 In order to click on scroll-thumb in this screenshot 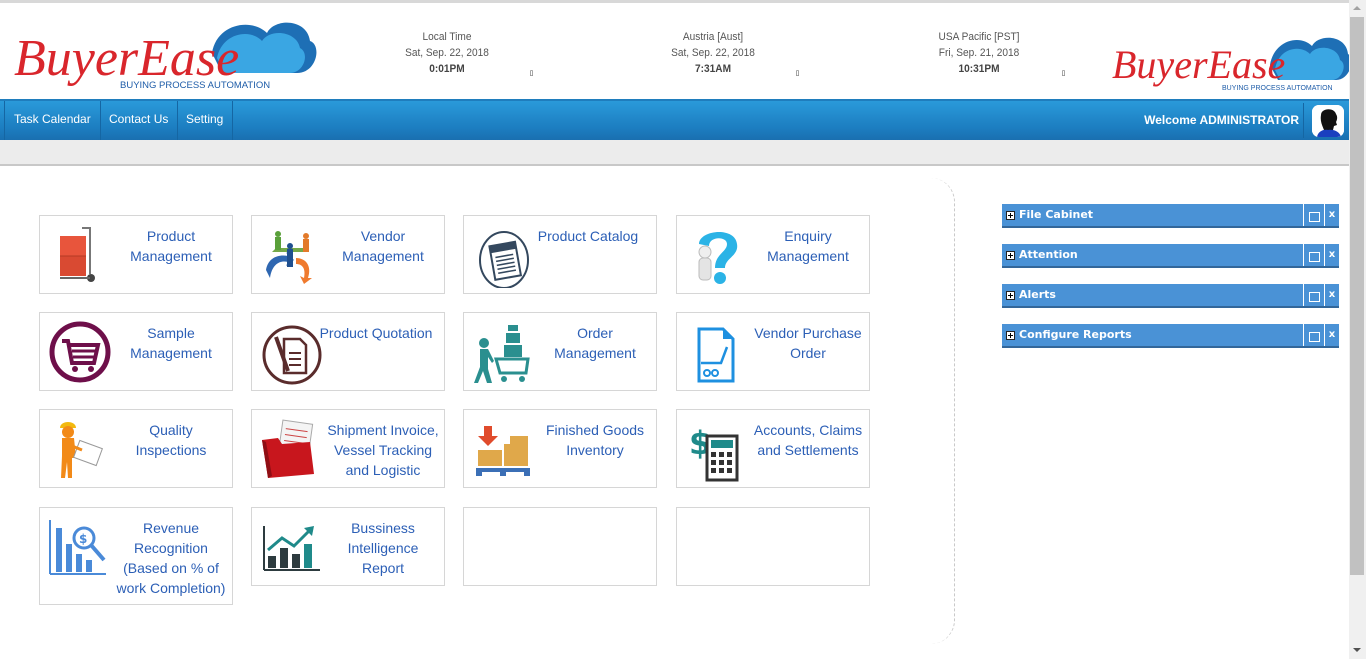, I will do `click(1357, 296)`.